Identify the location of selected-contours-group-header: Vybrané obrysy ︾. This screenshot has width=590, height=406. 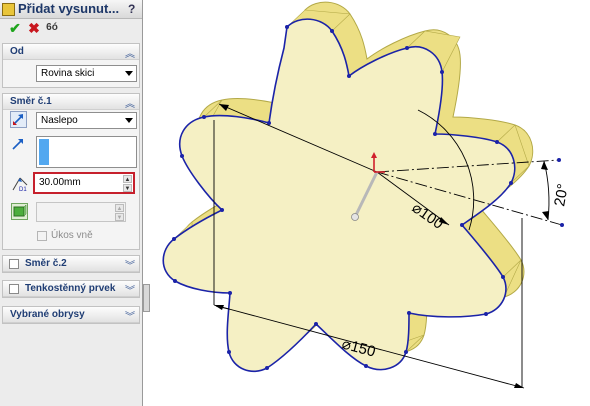
(71, 315).